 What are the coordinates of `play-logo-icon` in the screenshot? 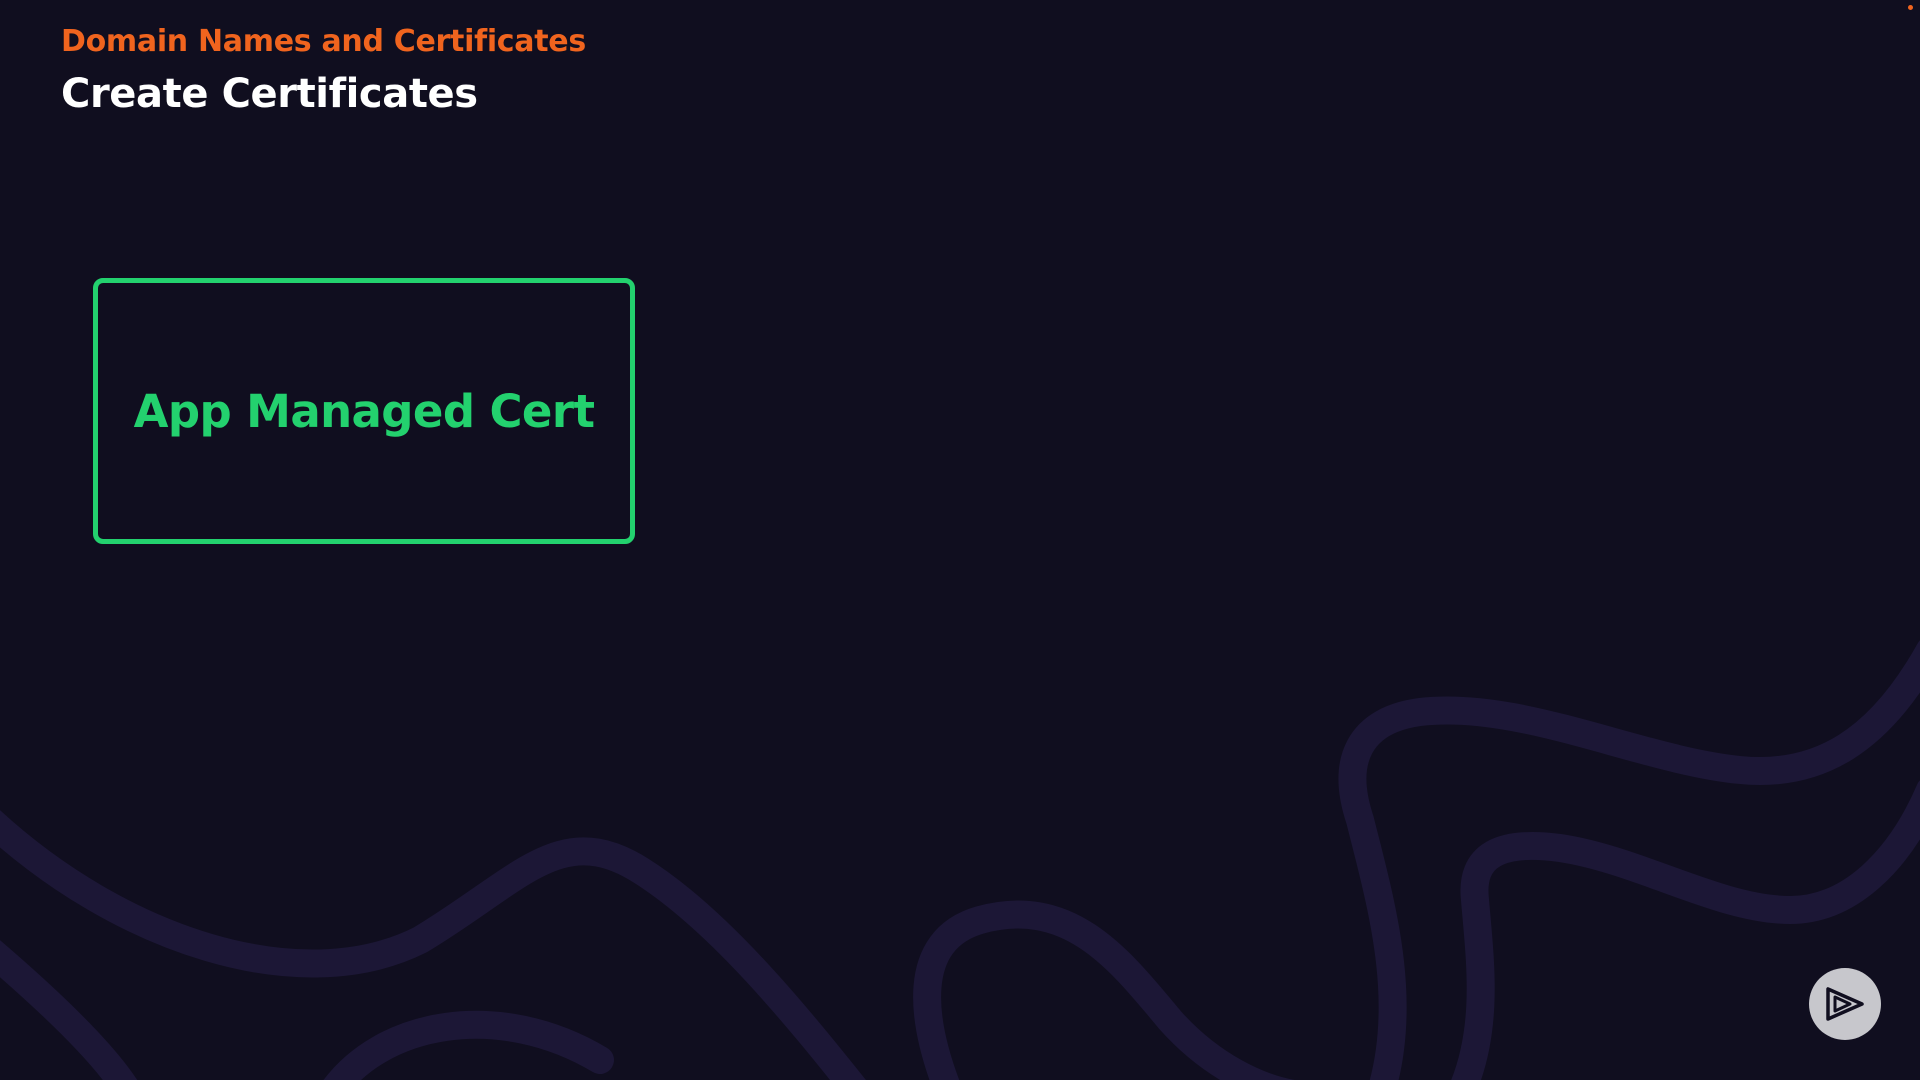 It's located at (1845, 1004).